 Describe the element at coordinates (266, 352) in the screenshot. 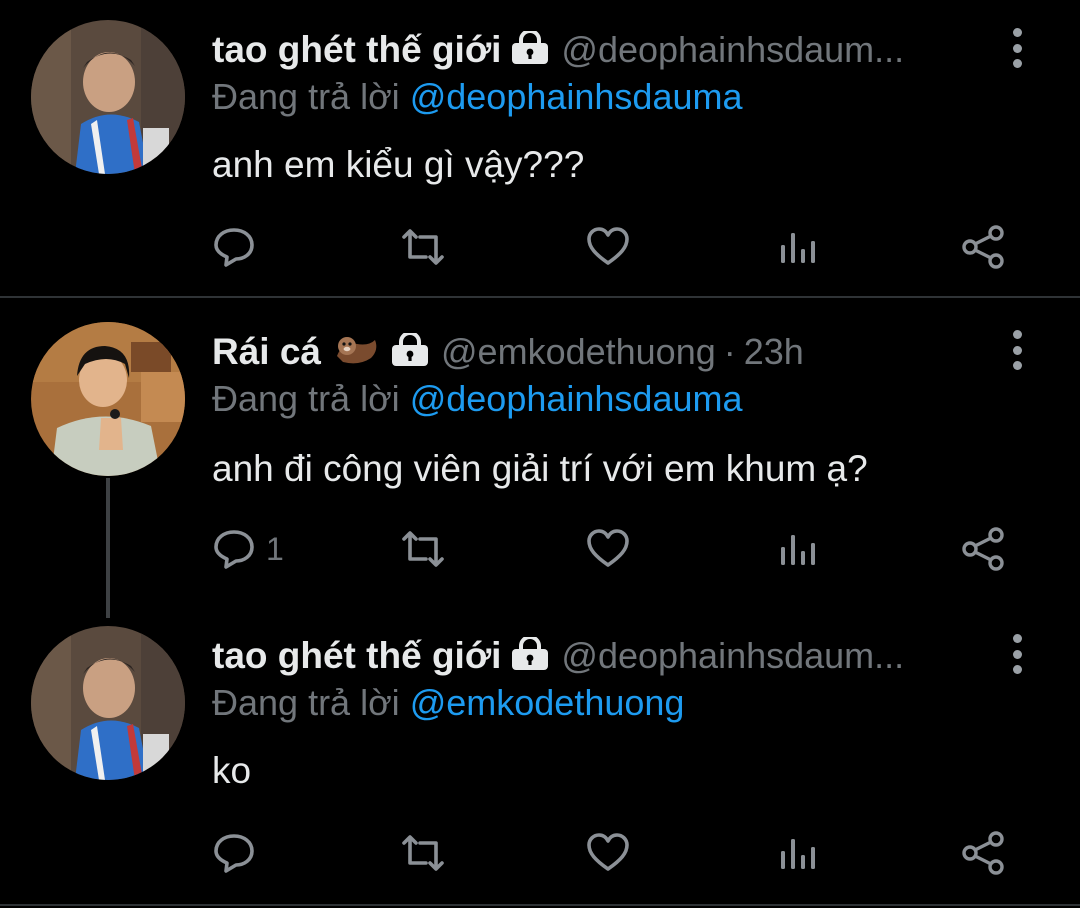

I see `display-name: Rái cá` at that location.